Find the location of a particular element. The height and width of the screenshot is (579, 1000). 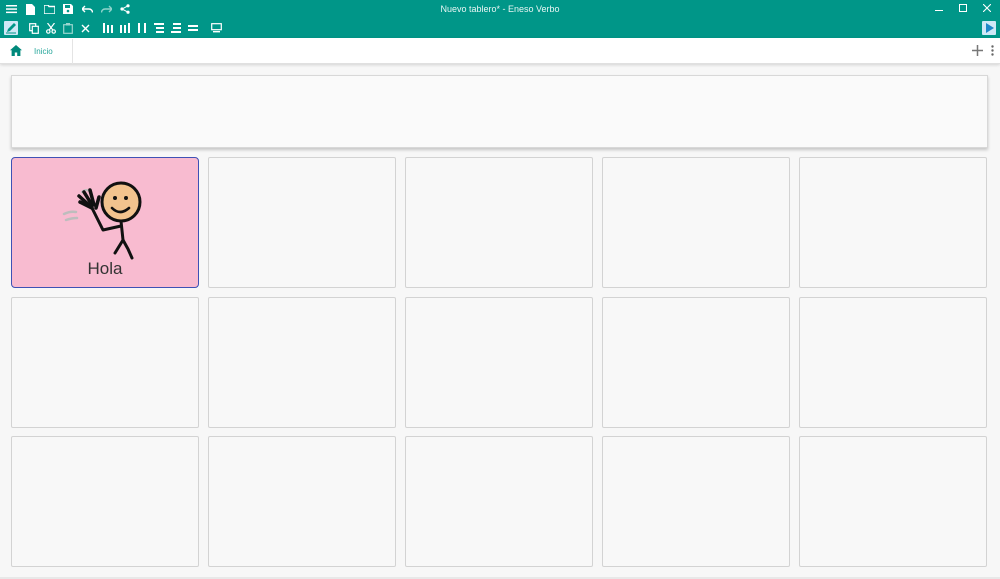

tab-inicio: Inicio is located at coordinates (37, 51).